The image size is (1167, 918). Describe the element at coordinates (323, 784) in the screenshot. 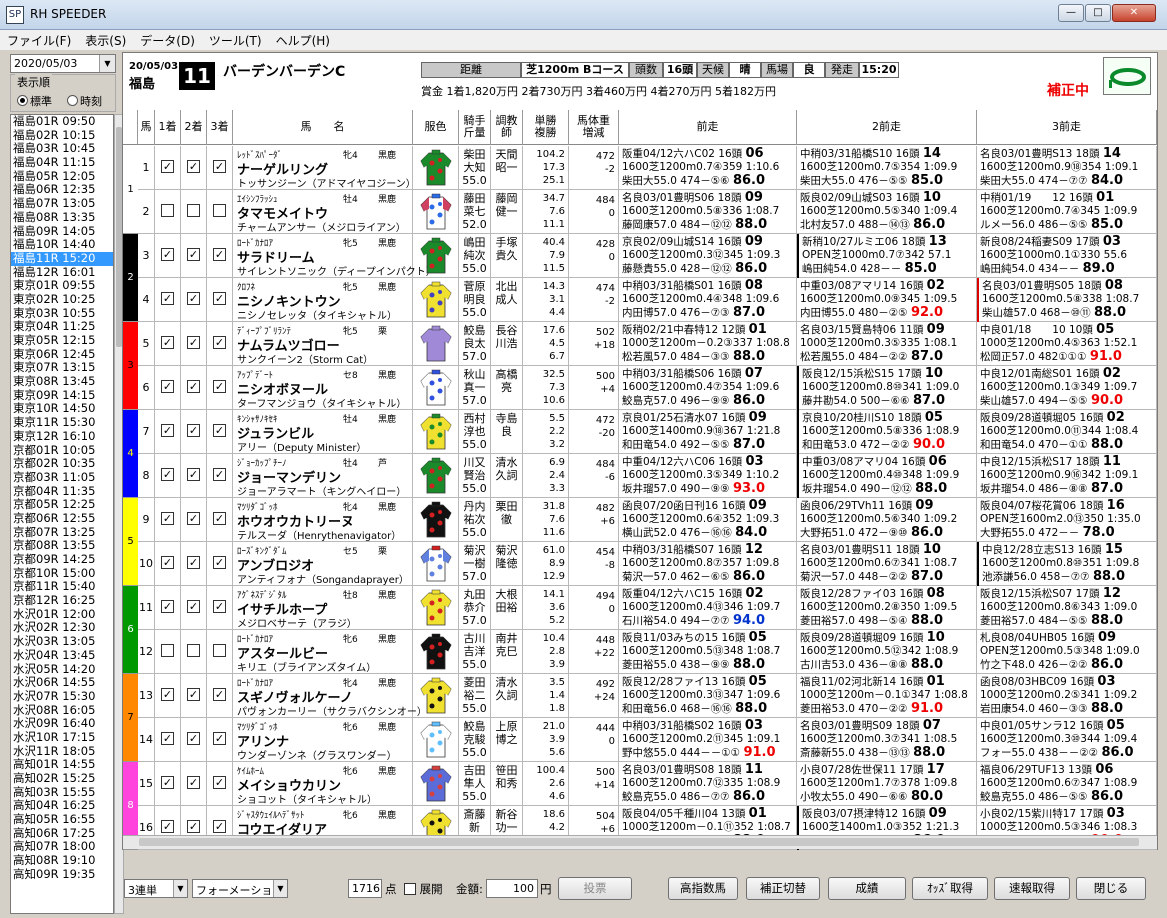

I see `horse-name-cell: ｹｲﾑﾎｰﾑ 牝6 黒鹿 メイショウカリン ショコット（タイキシャトル）` at that location.